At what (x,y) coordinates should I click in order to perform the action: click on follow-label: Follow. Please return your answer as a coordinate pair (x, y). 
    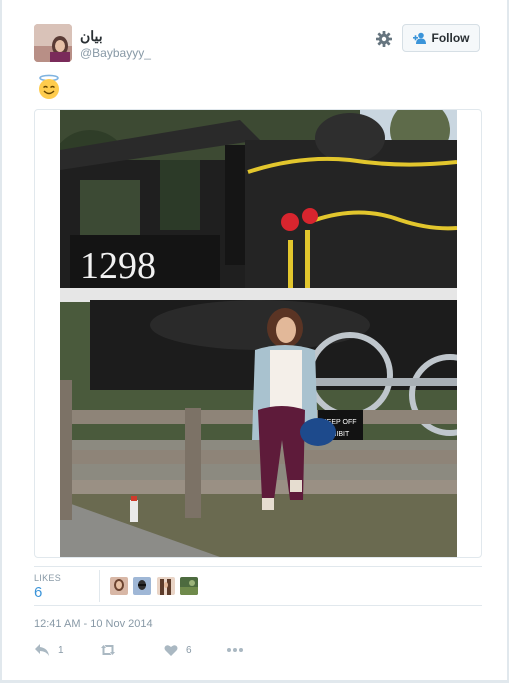
    Looking at the image, I should click on (450, 38).